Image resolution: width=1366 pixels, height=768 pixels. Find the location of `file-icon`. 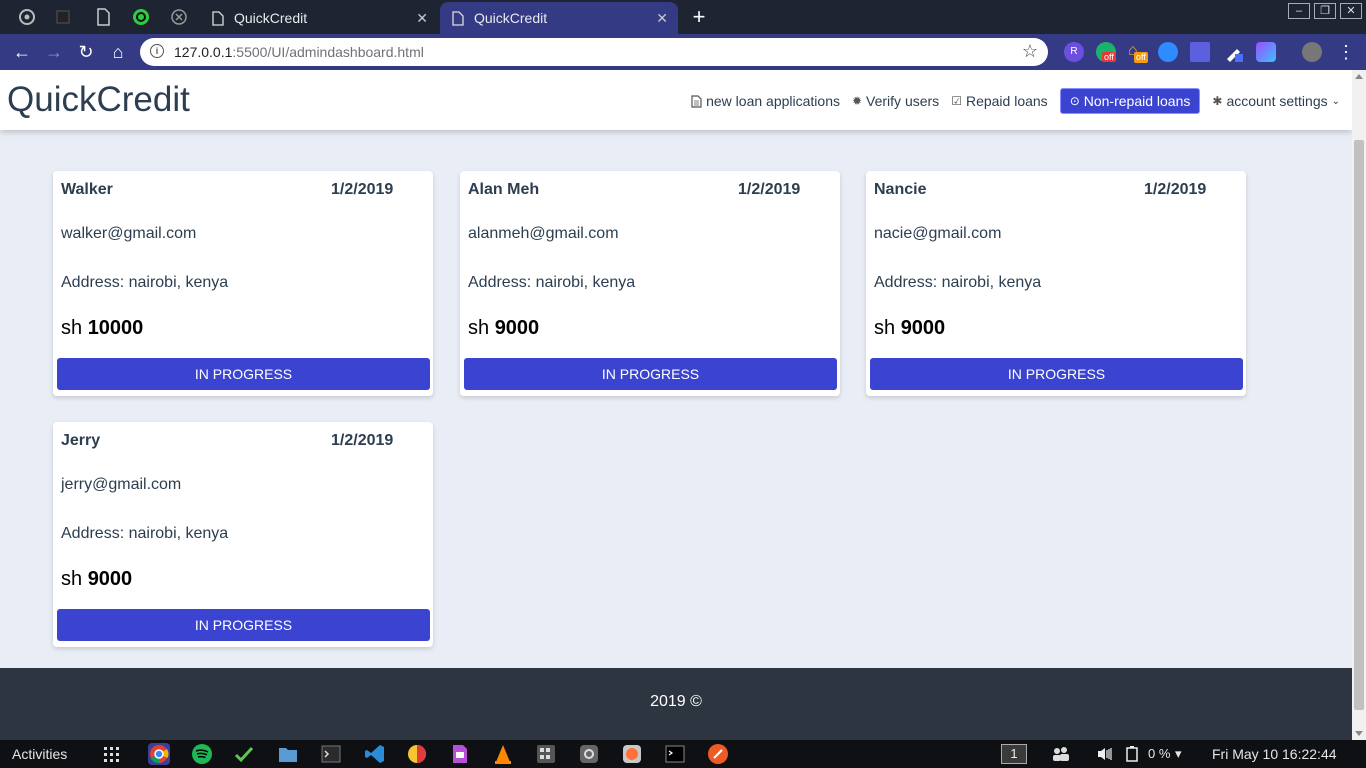

file-icon is located at coordinates (696, 101).